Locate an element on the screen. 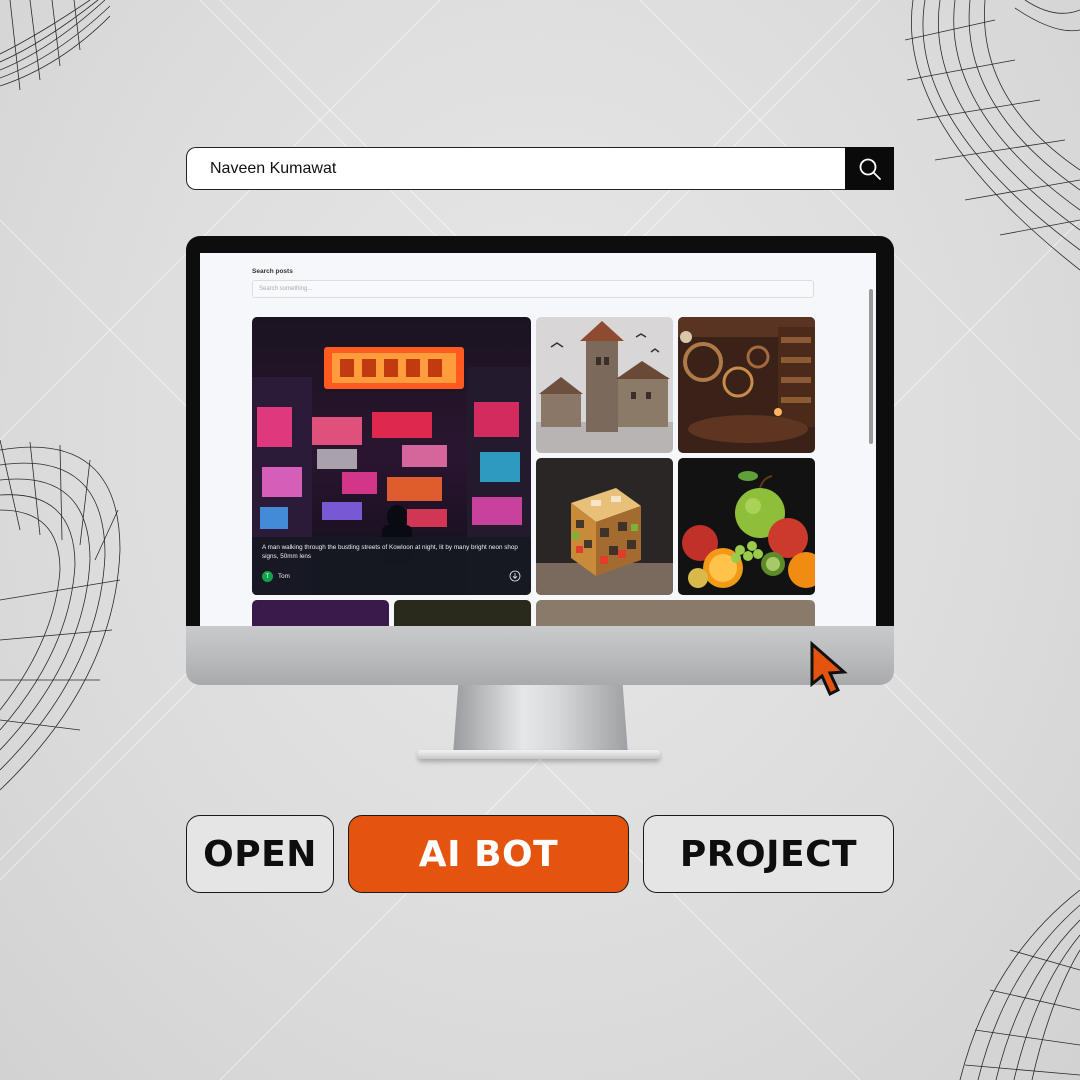  monitor-chin is located at coordinates (540, 655).